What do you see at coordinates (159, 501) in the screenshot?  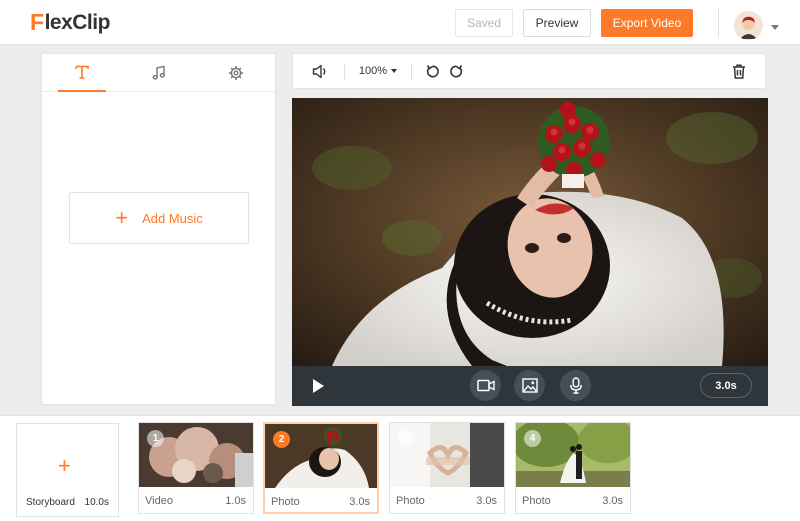 I see `clip-type: Video` at bounding box center [159, 501].